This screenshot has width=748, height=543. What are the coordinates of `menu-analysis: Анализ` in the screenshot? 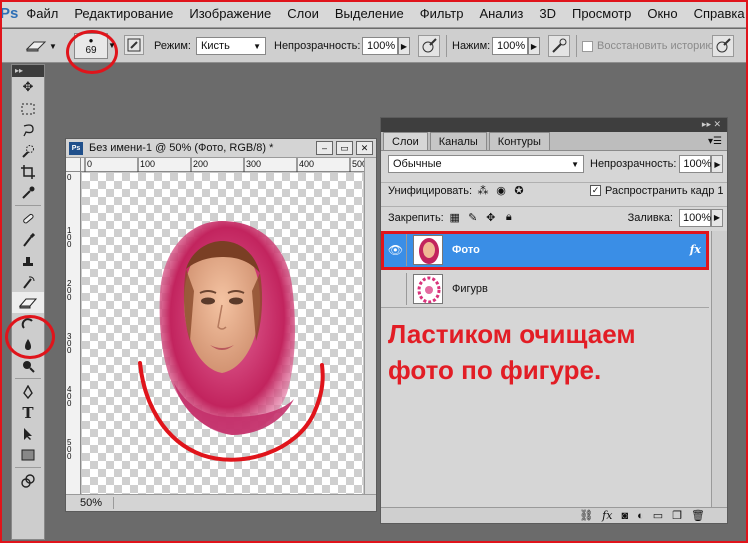 It's located at (501, 13).